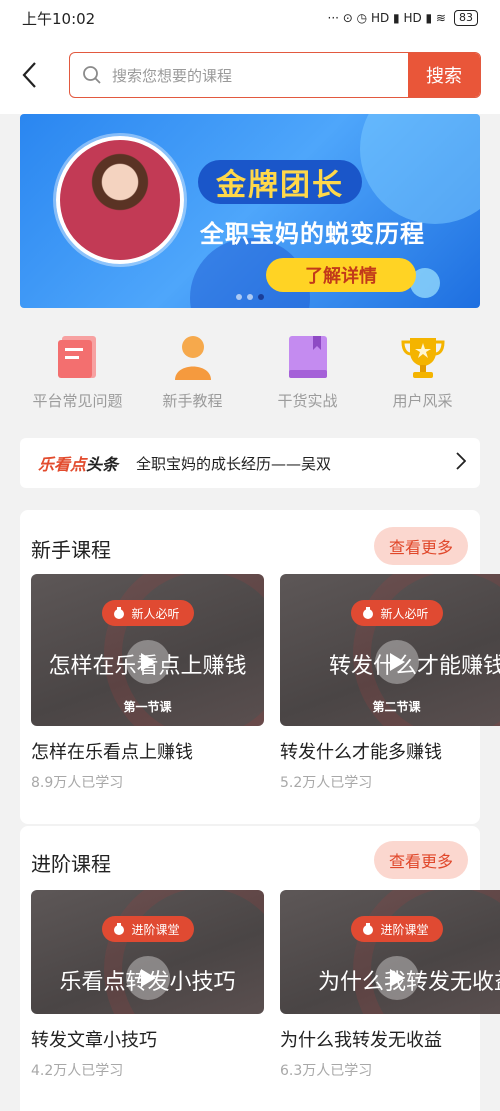 The height and width of the screenshot is (1111, 500). Describe the element at coordinates (390, 1039) in the screenshot. I see `course-title: 为什么我转发无收益` at that location.